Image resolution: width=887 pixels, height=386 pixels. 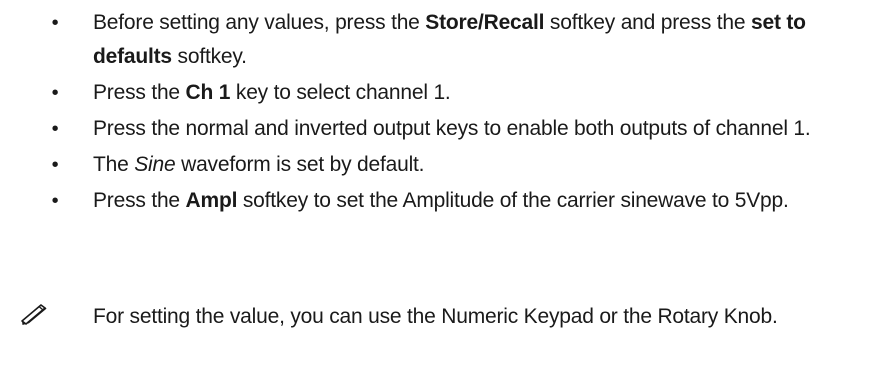 I want to click on text-run: key to select channel 1., so click(x=340, y=92).